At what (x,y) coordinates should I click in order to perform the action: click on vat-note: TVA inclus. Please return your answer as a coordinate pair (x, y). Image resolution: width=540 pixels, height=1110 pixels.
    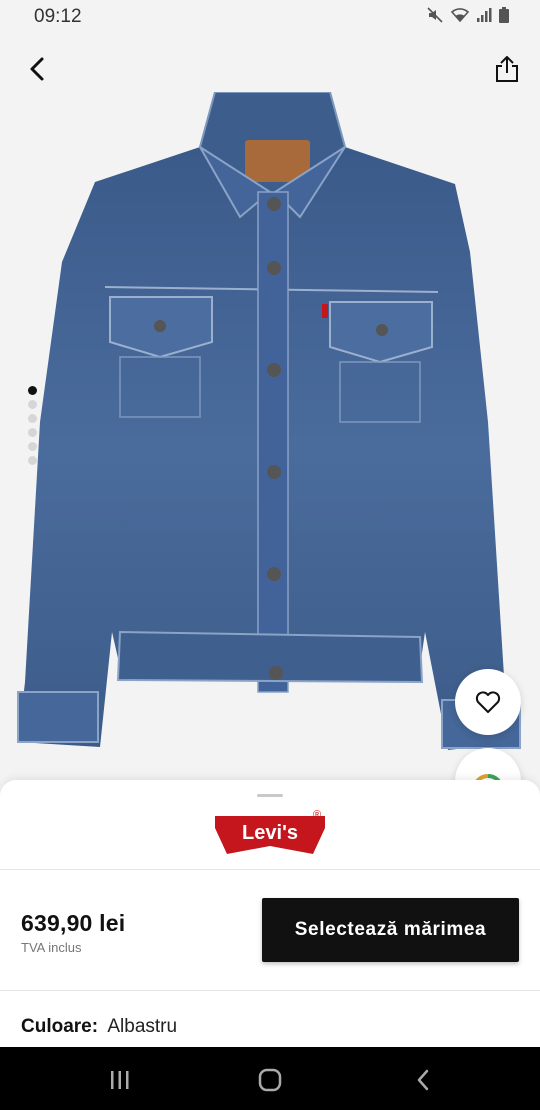
    Looking at the image, I should click on (51, 947).